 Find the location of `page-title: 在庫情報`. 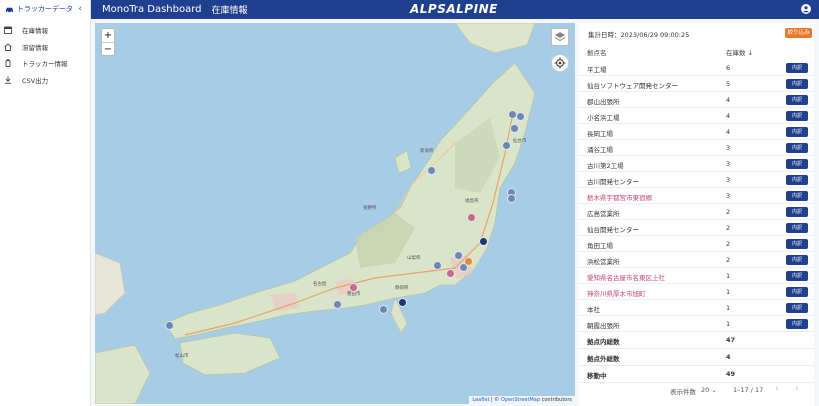

page-title: 在庫情報 is located at coordinates (229, 11).